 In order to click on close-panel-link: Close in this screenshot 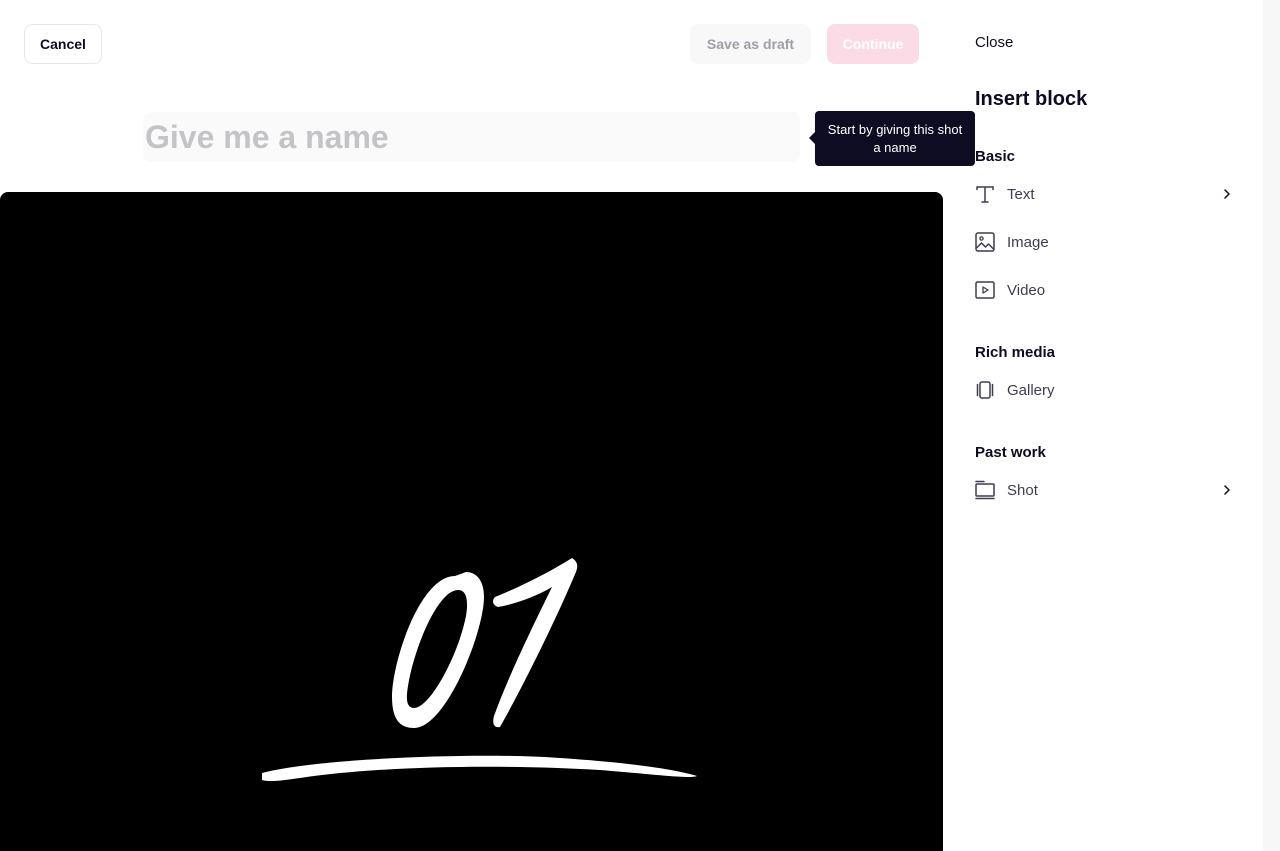, I will do `click(994, 42)`.